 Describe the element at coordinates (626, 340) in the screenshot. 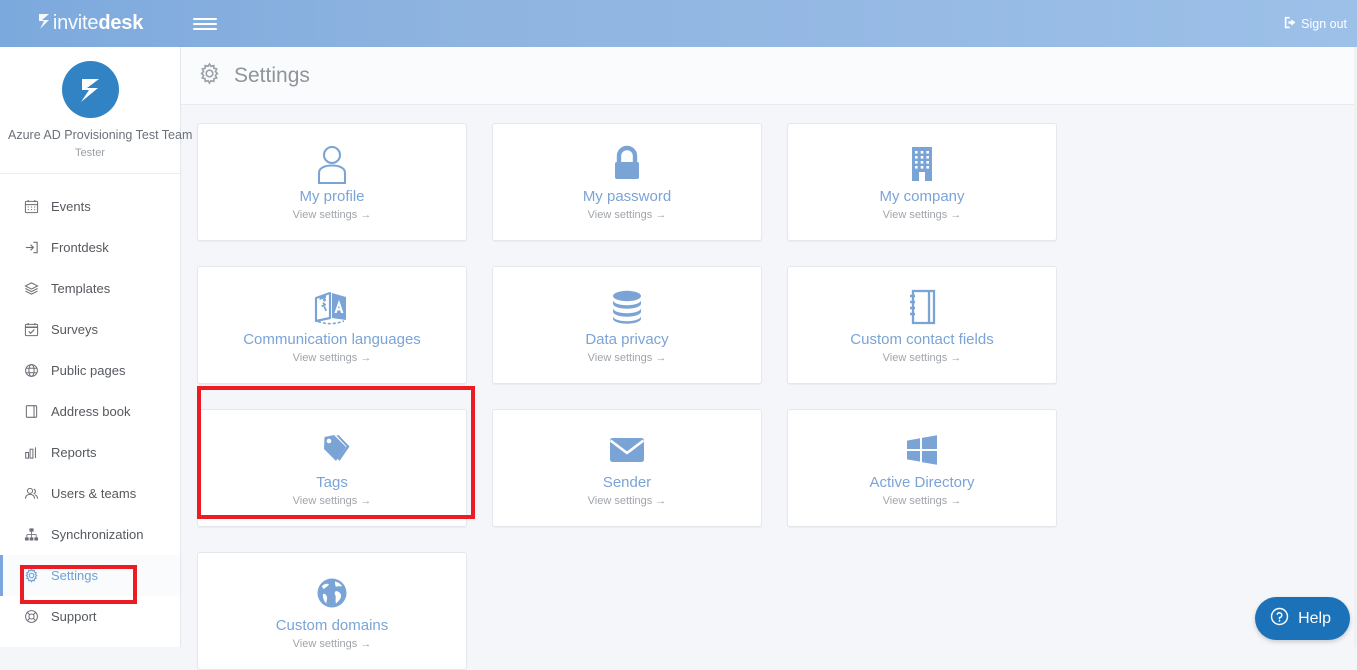

I see `card-title: Data privacy` at that location.